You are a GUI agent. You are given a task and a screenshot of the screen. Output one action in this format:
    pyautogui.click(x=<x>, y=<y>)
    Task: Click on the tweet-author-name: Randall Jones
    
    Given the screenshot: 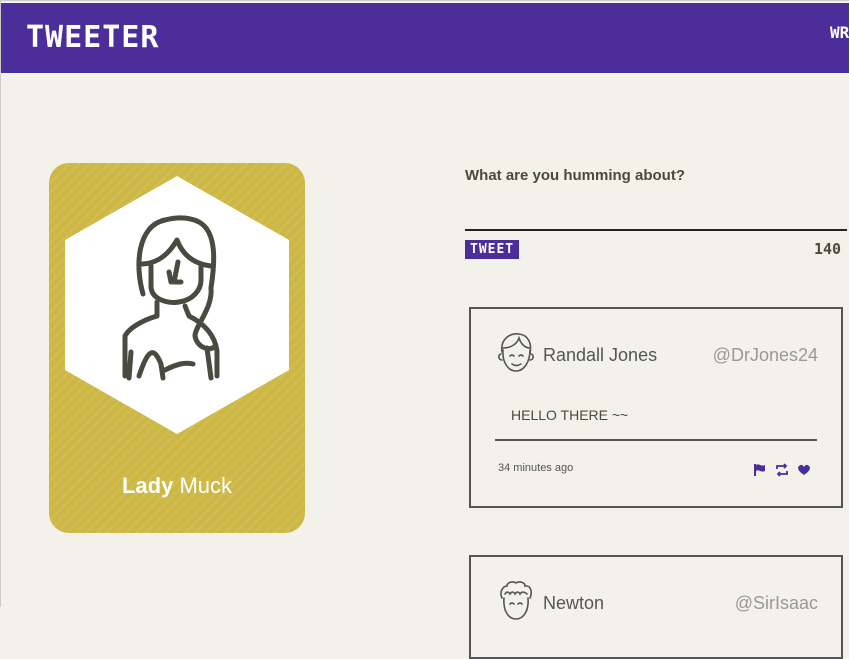 What is the action you would take?
    pyautogui.click(x=600, y=355)
    